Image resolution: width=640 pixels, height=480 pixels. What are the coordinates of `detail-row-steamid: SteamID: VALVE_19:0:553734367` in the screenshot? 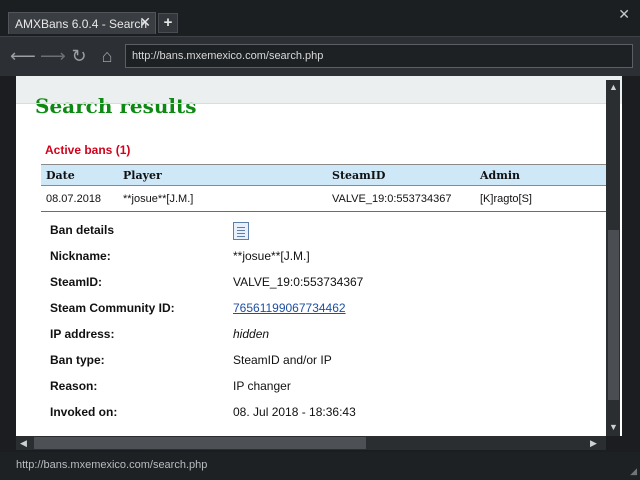 It's located at (330, 285).